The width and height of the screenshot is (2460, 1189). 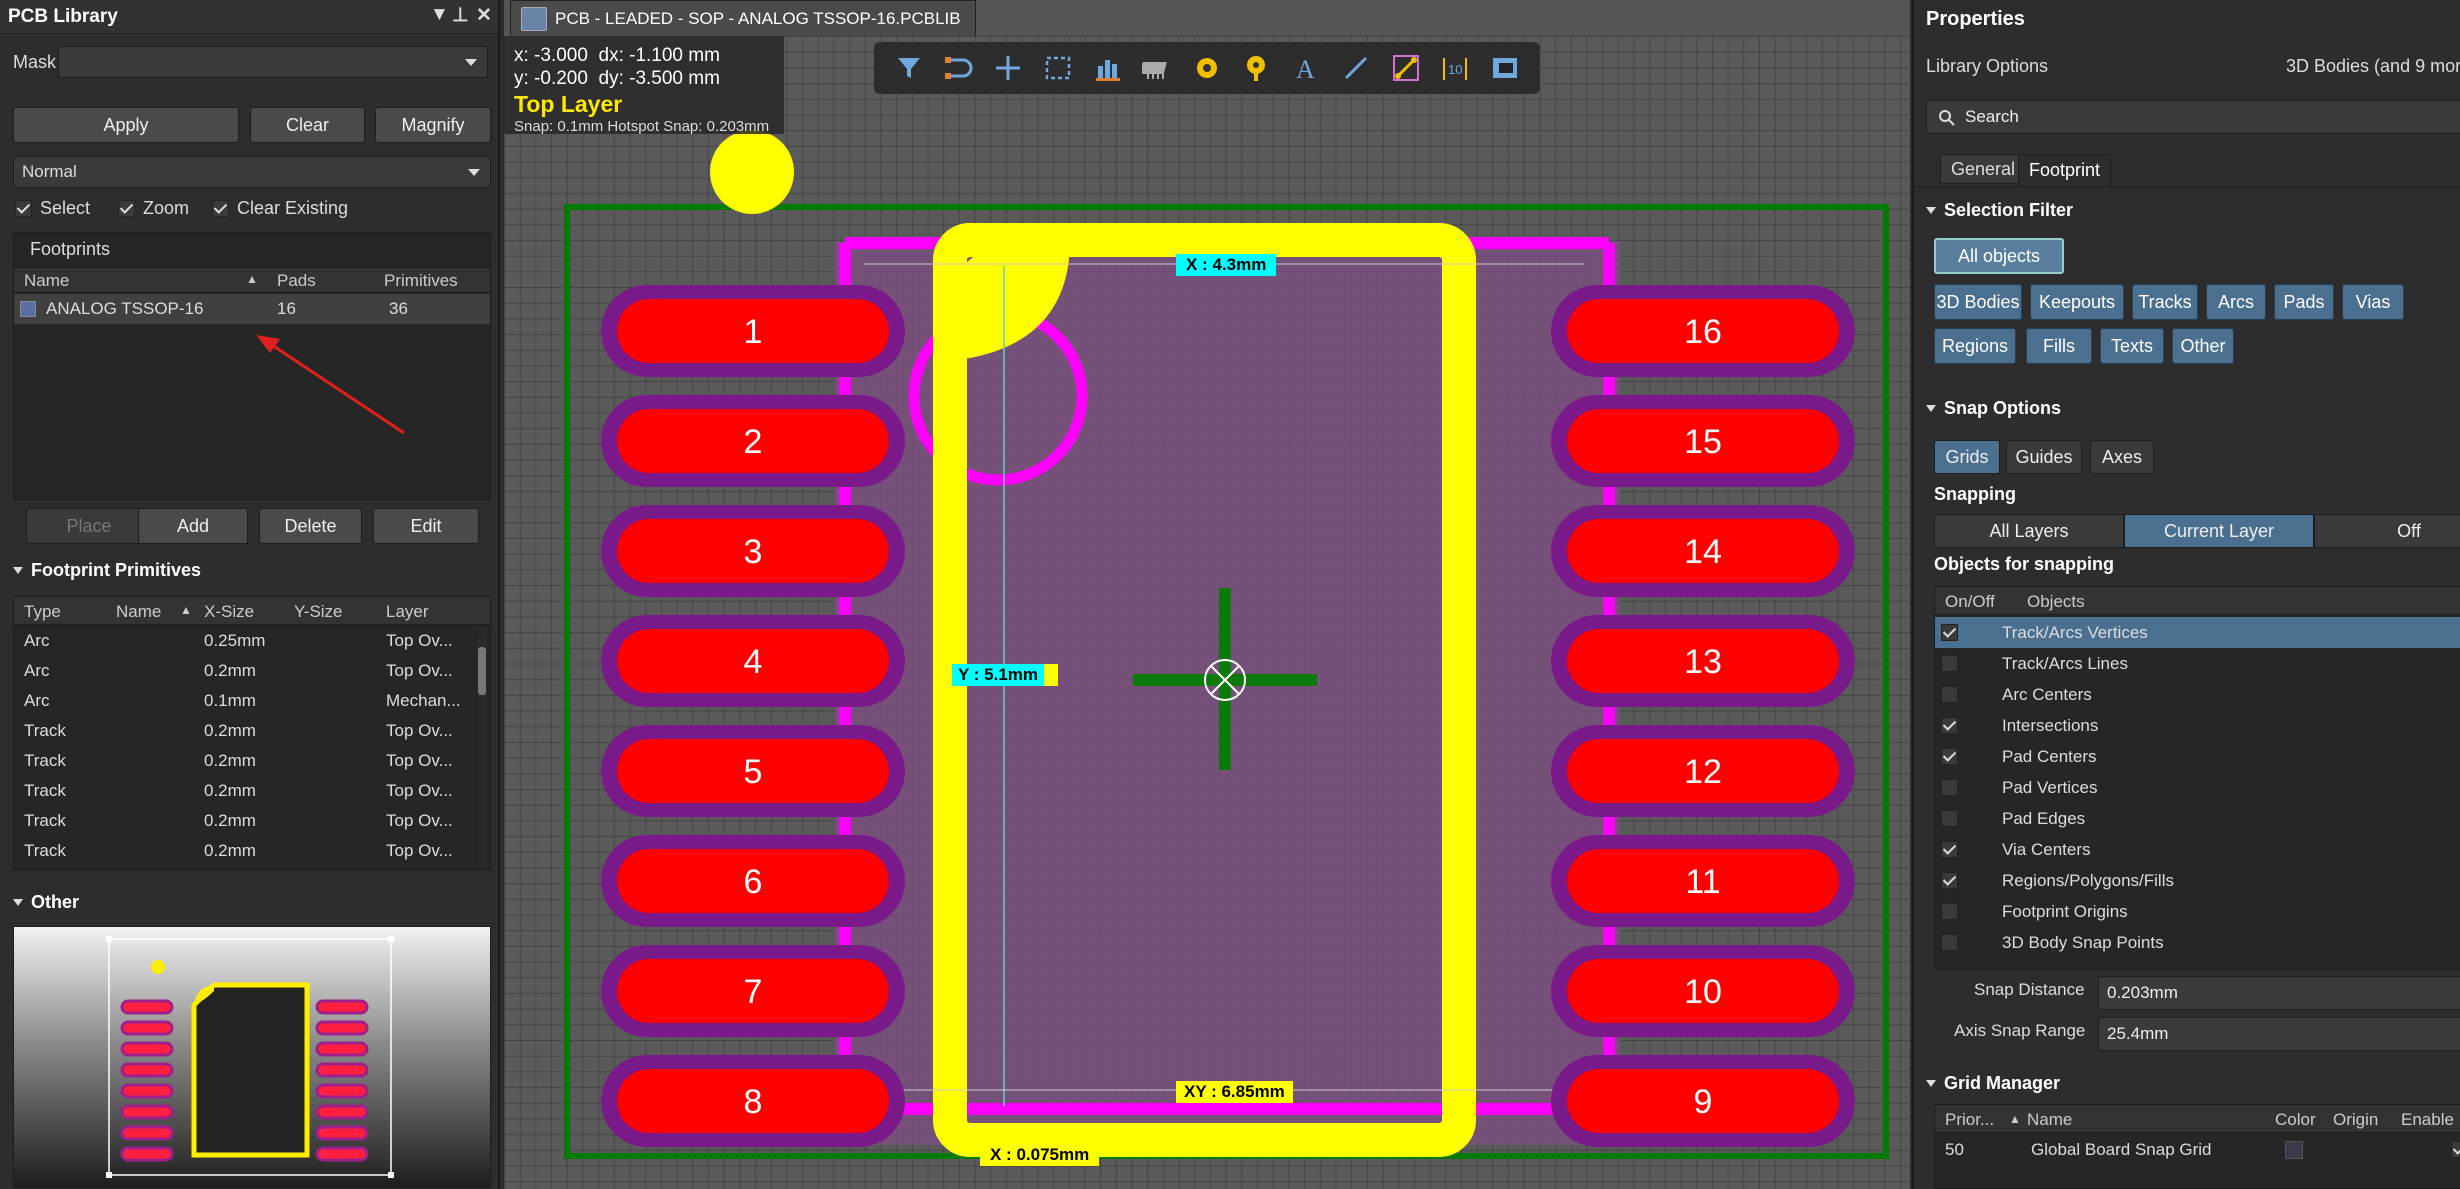 What do you see at coordinates (1975, 346) in the screenshot?
I see `filter-regions: Regions` at bounding box center [1975, 346].